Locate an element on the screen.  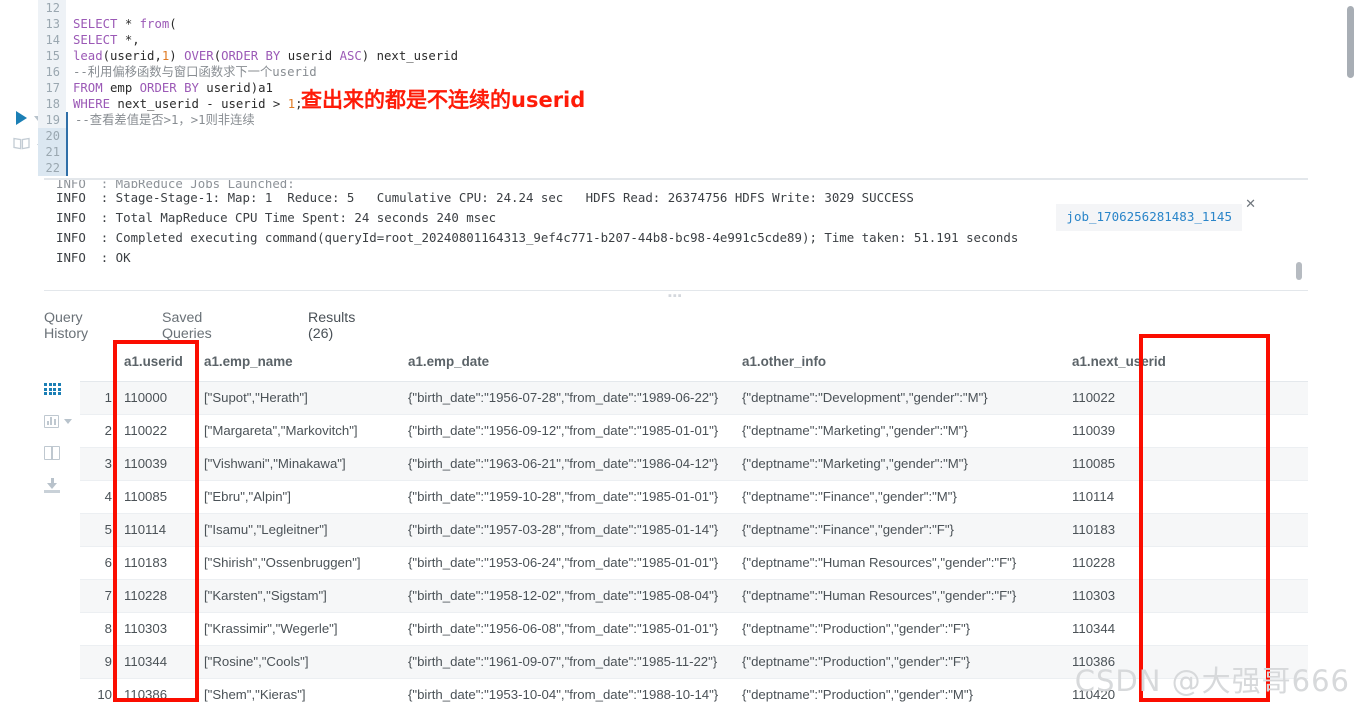
table-cell: 110039 is located at coordinates (152, 464).